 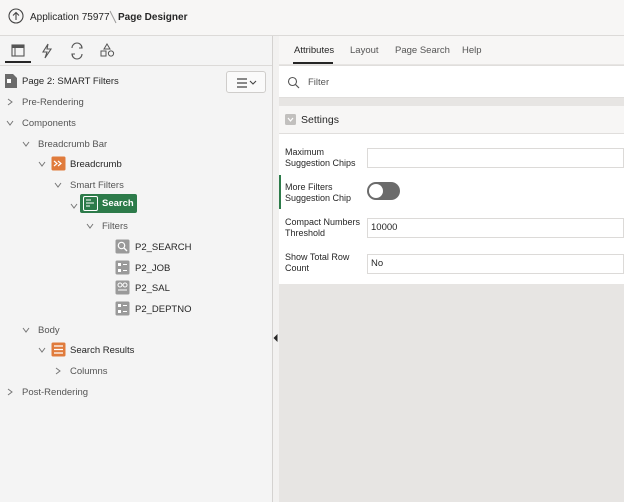 I want to click on filter-input: Filter, so click(x=451, y=81).